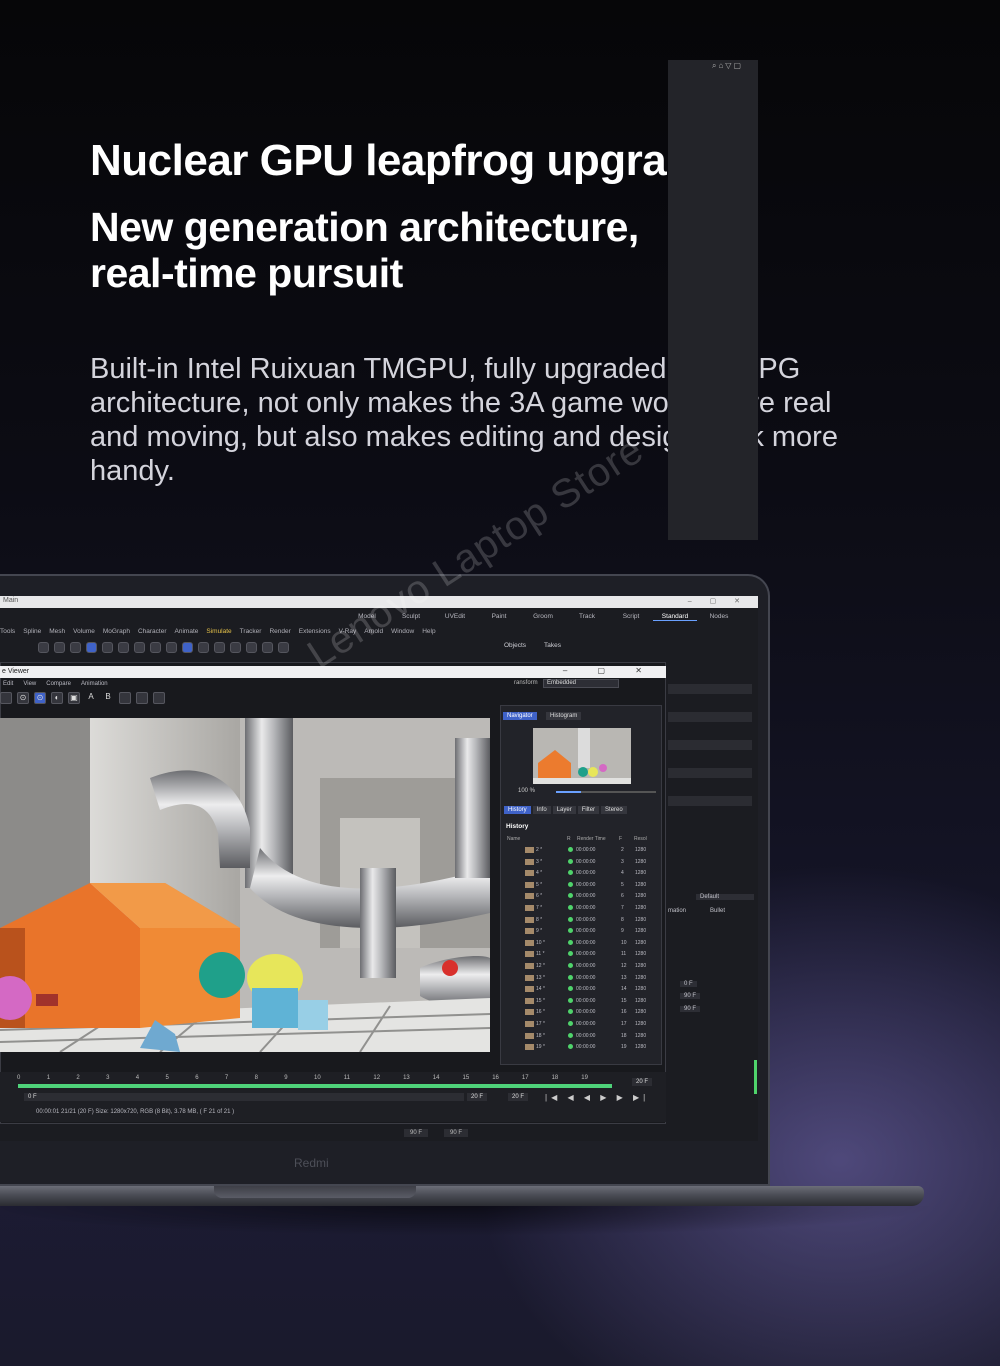 The width and height of the screenshot is (1000, 1366). Describe the element at coordinates (91, 698) in the screenshot. I see `compare-a-button: A` at that location.